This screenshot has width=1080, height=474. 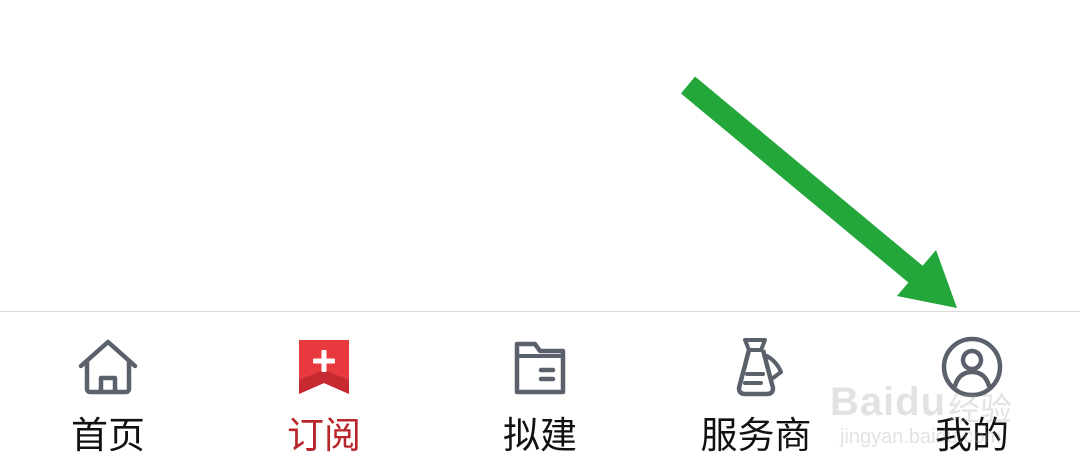 I want to click on tab-home: 首页, so click(x=108, y=393).